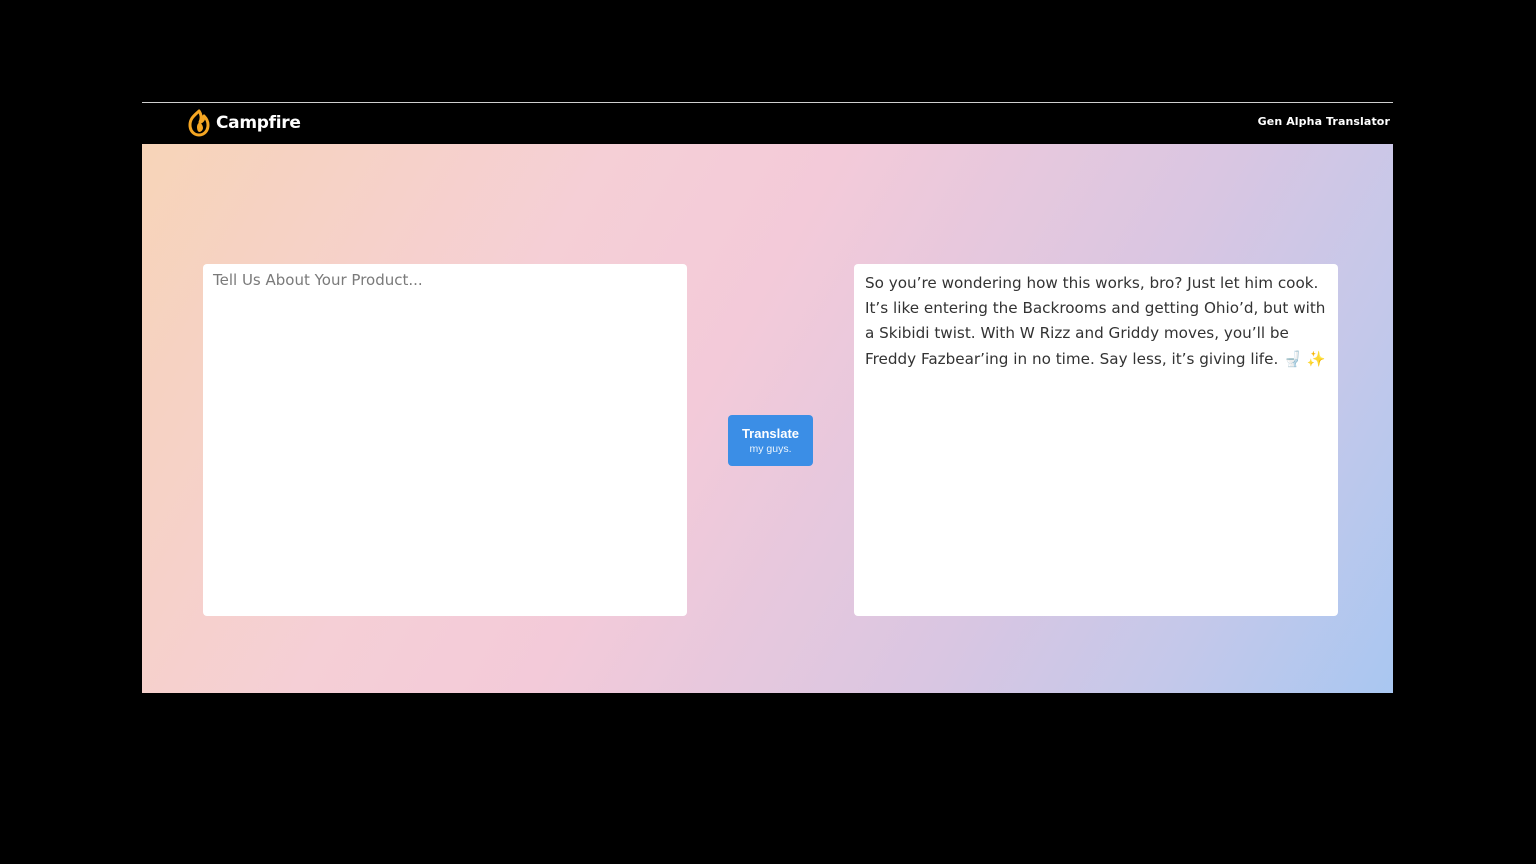 The width and height of the screenshot is (1536, 864). What do you see at coordinates (258, 123) in the screenshot?
I see `brand-name: Campfire` at bounding box center [258, 123].